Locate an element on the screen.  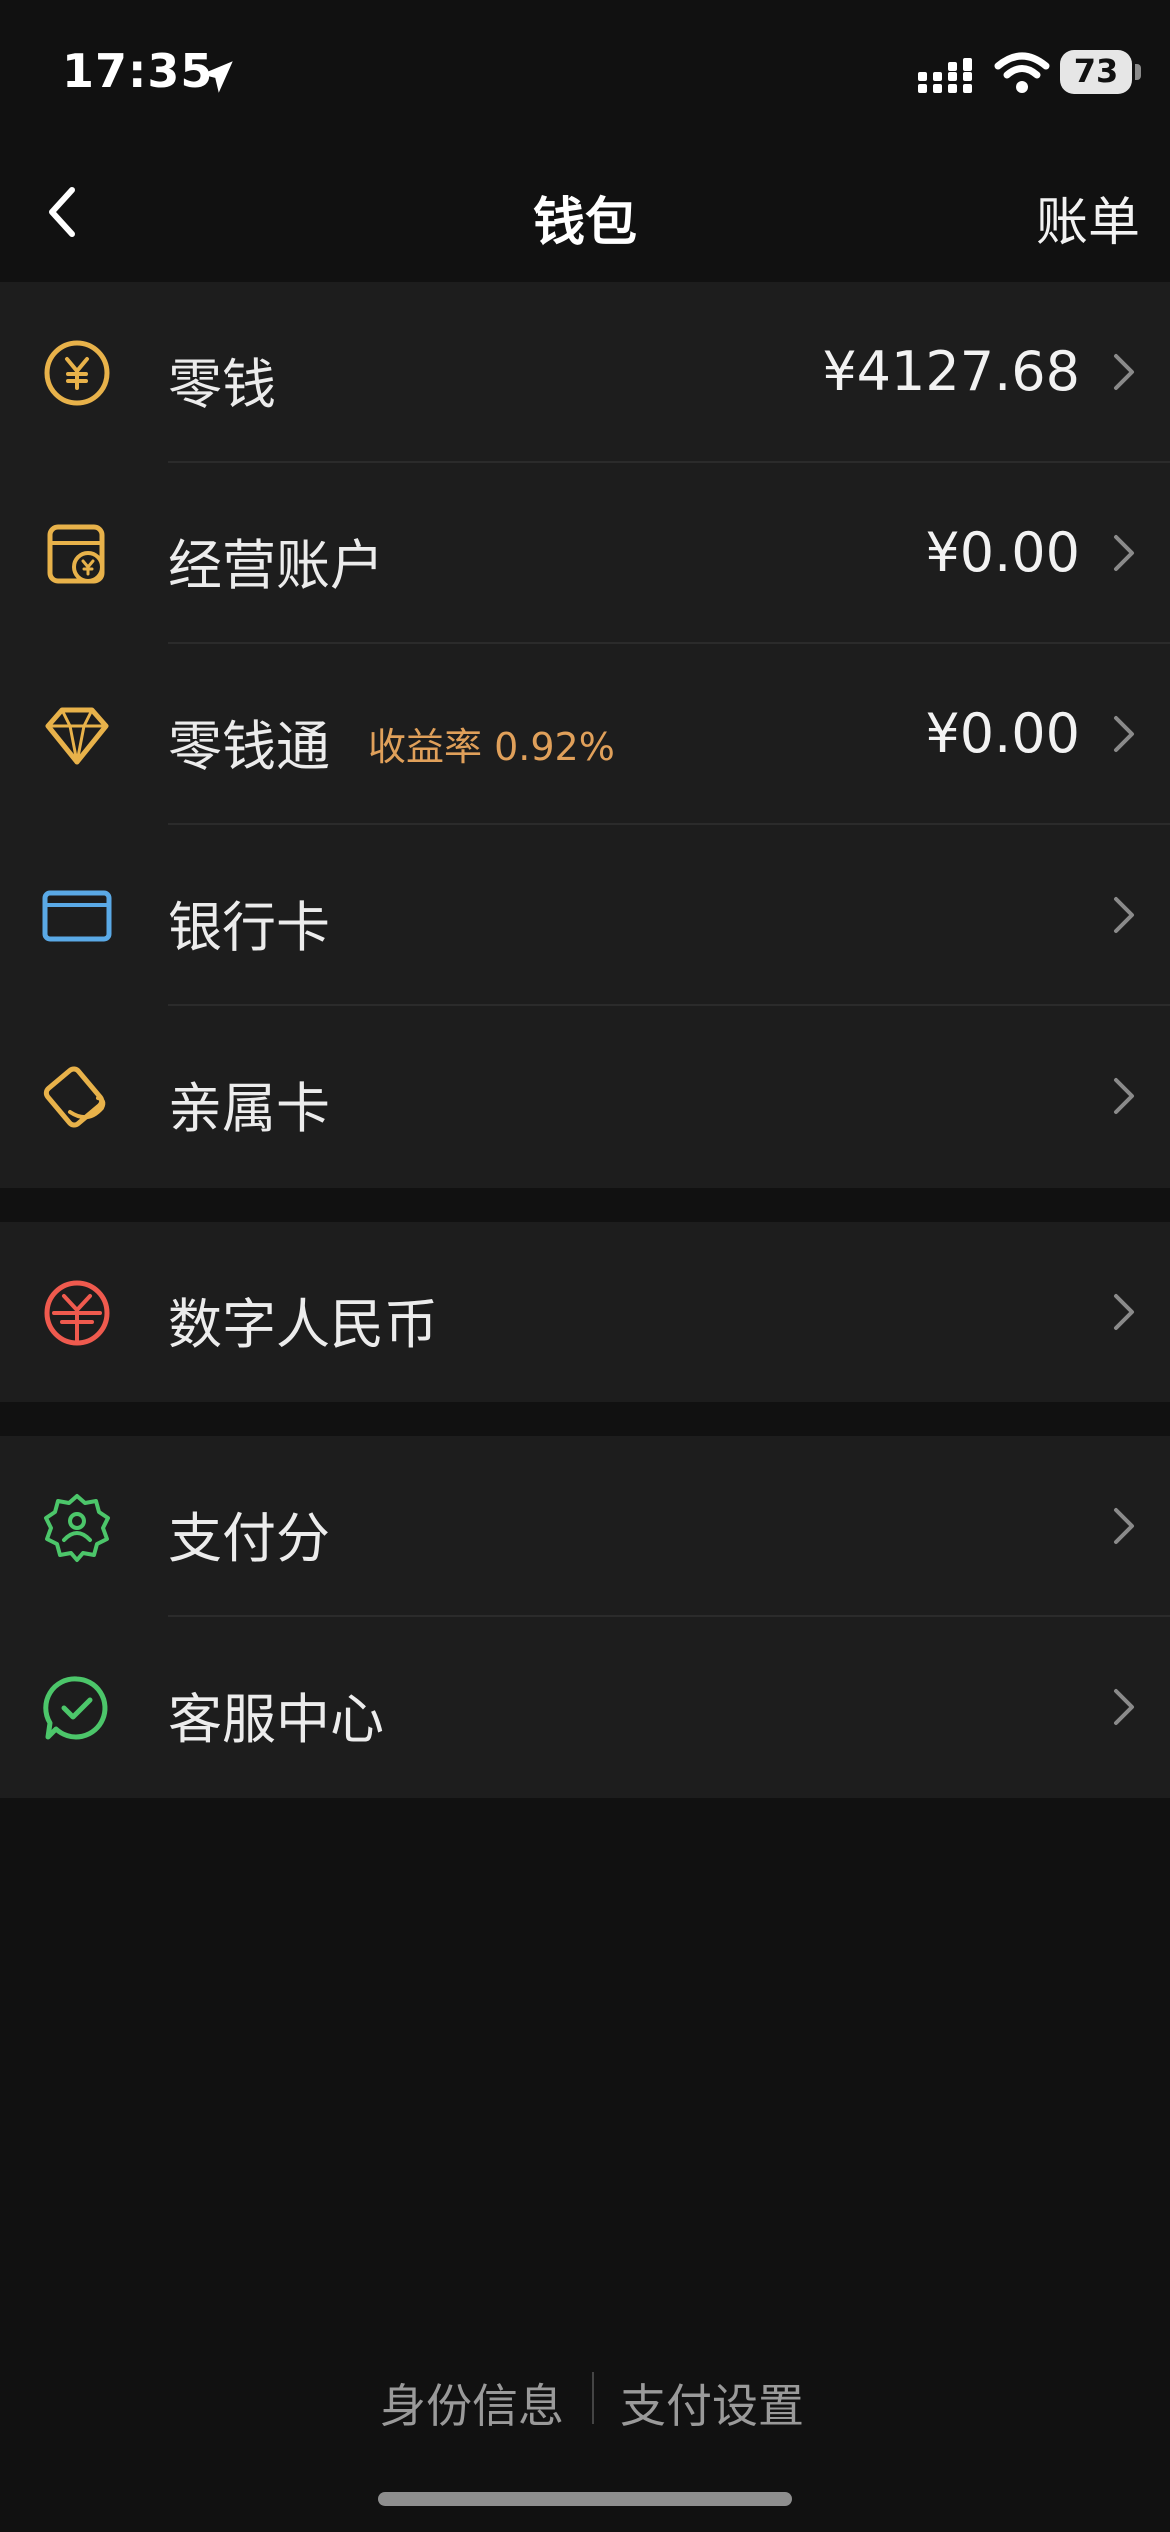
identity-info-link: 身份信息 is located at coordinates (472, 2403).